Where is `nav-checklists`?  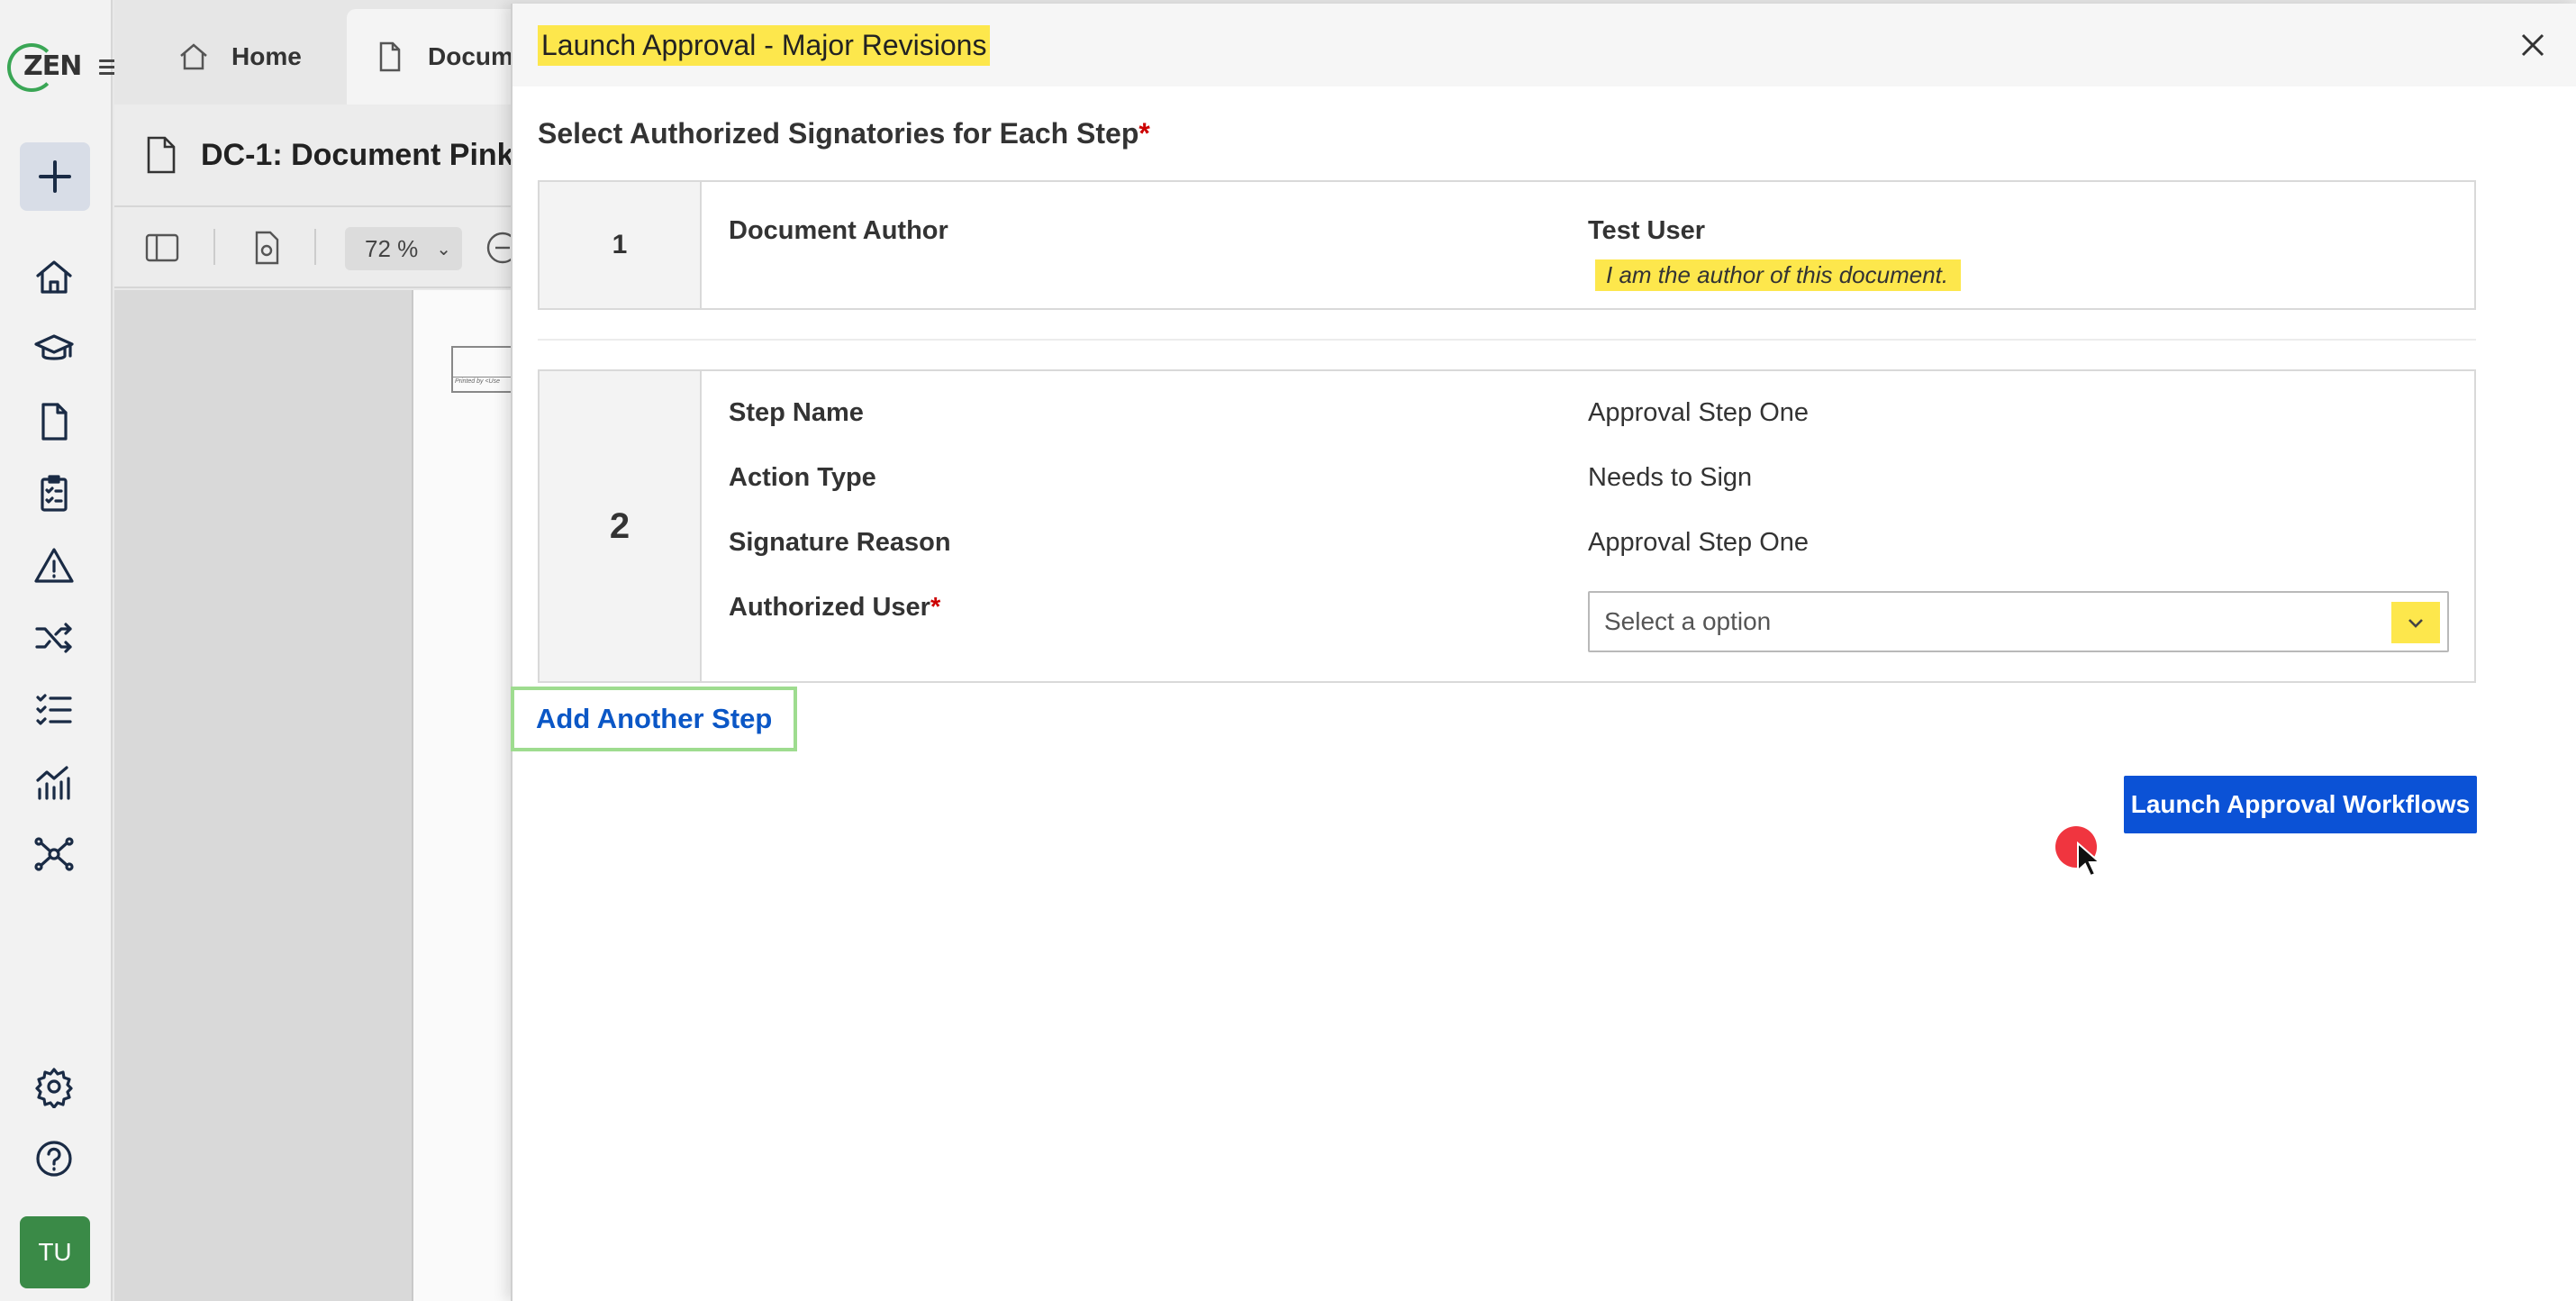 nav-checklists is located at coordinates (54, 493).